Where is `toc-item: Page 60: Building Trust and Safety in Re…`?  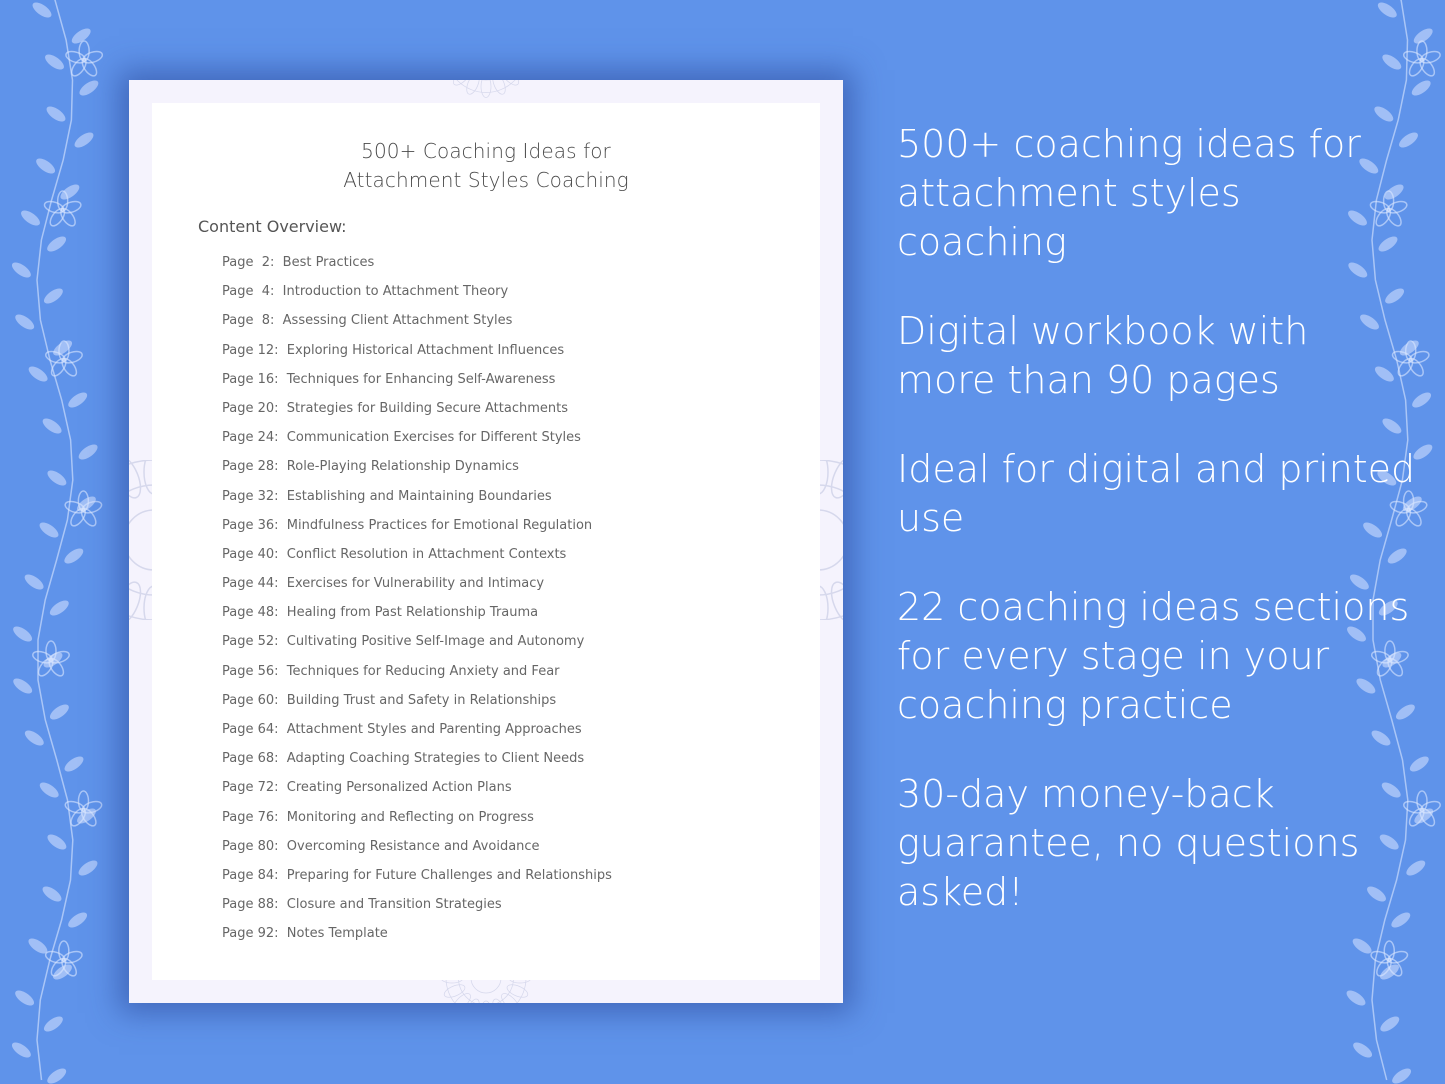 toc-item: Page 60: Building Trust and Safety in Re… is located at coordinates (417, 707).